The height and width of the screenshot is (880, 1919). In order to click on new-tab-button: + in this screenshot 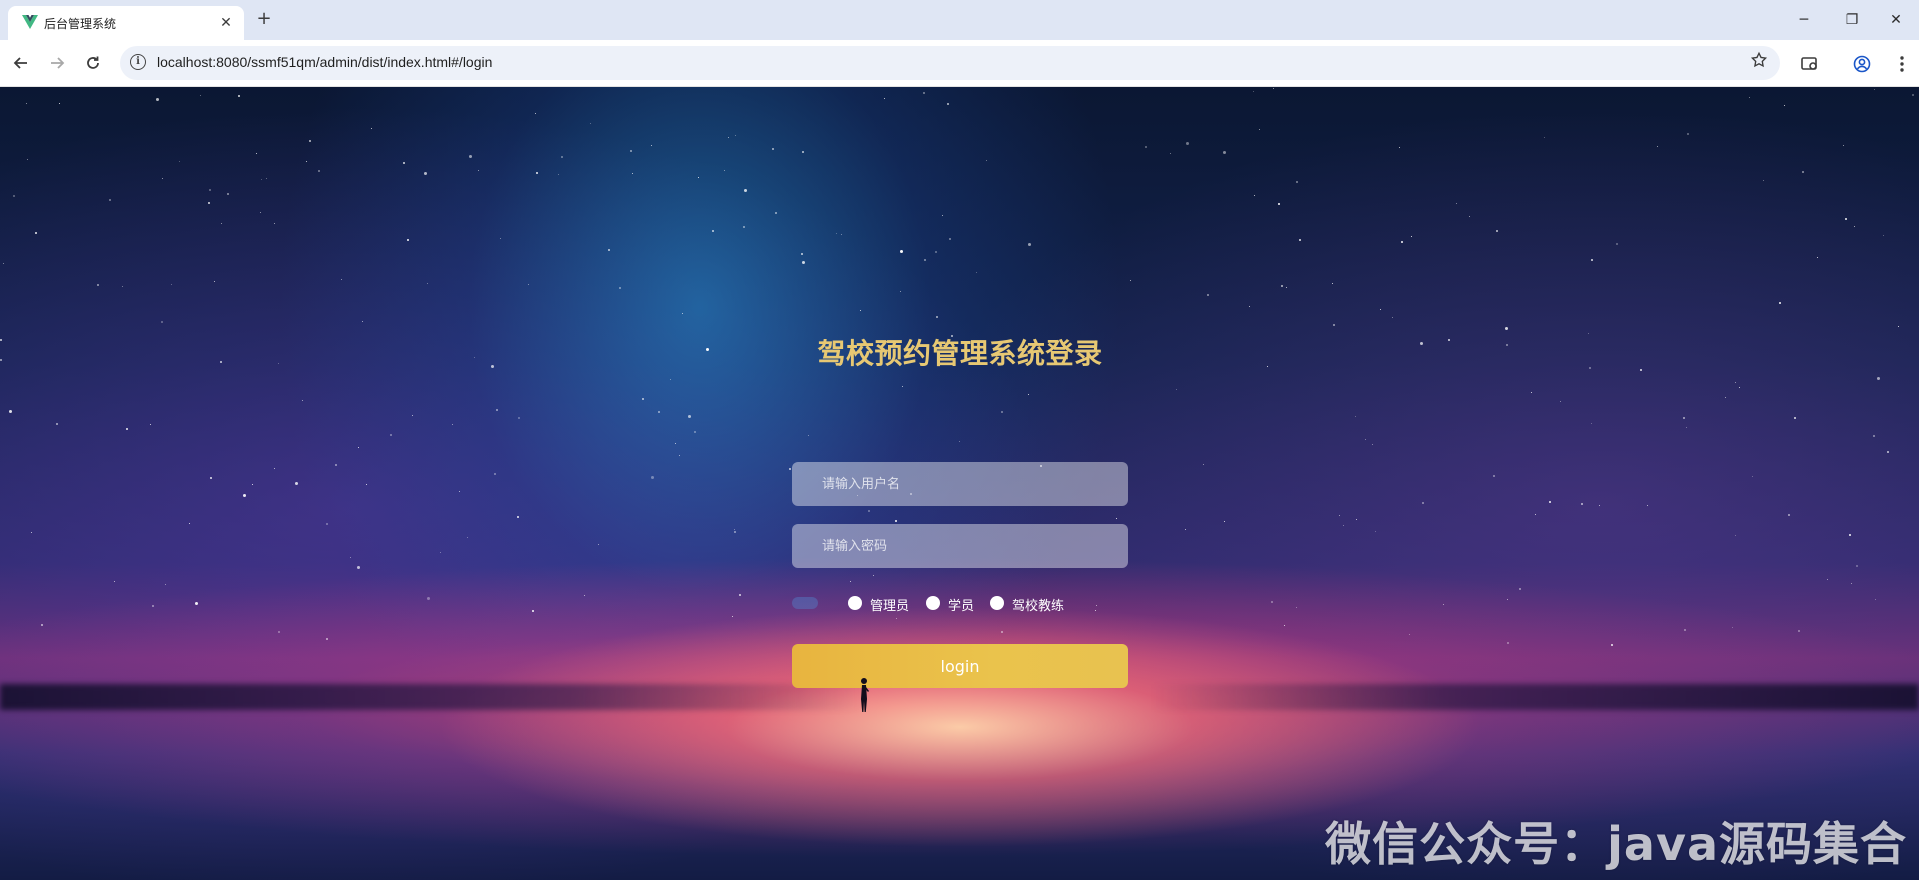, I will do `click(264, 20)`.